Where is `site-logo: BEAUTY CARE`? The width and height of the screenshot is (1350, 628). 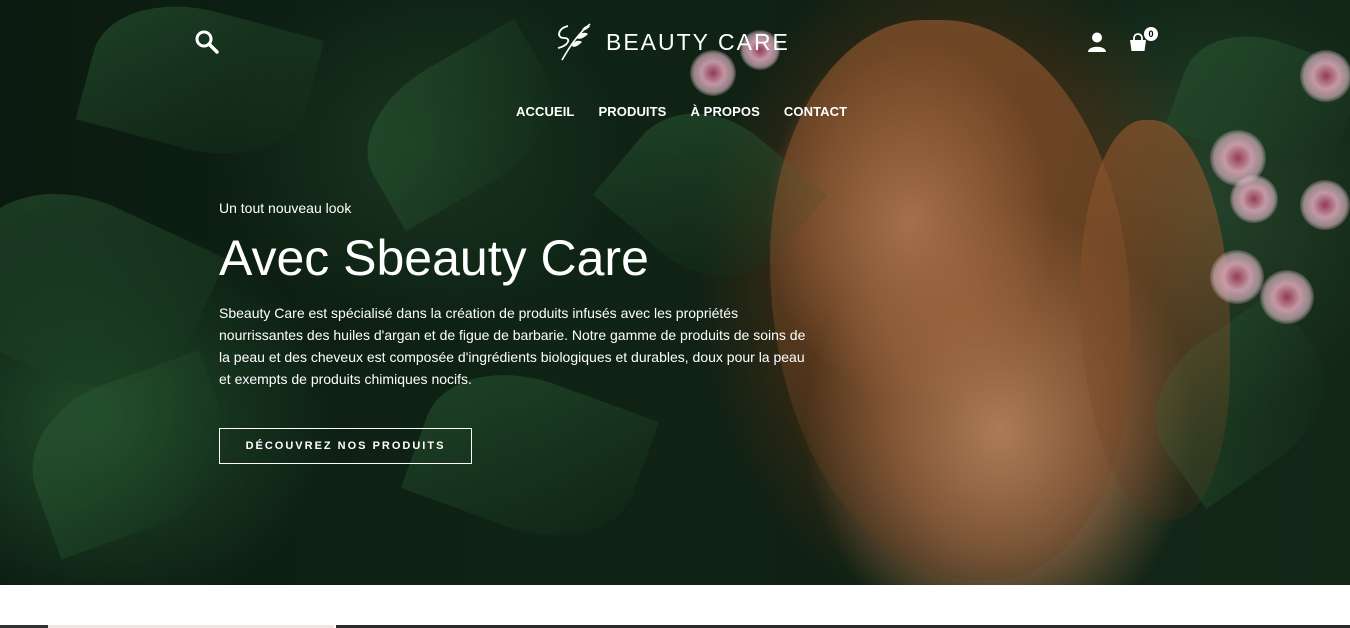
site-logo: BEAUTY CARE is located at coordinates (669, 42).